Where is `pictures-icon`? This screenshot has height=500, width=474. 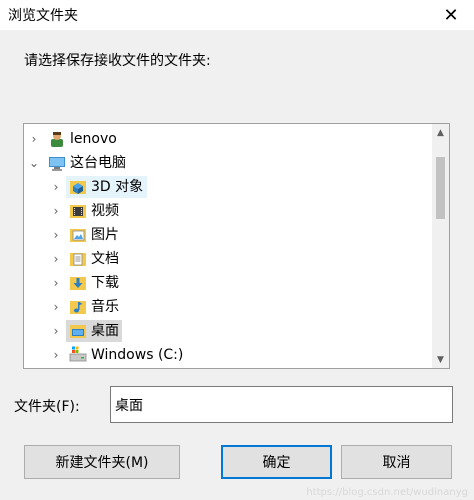
pictures-icon is located at coordinates (78, 235).